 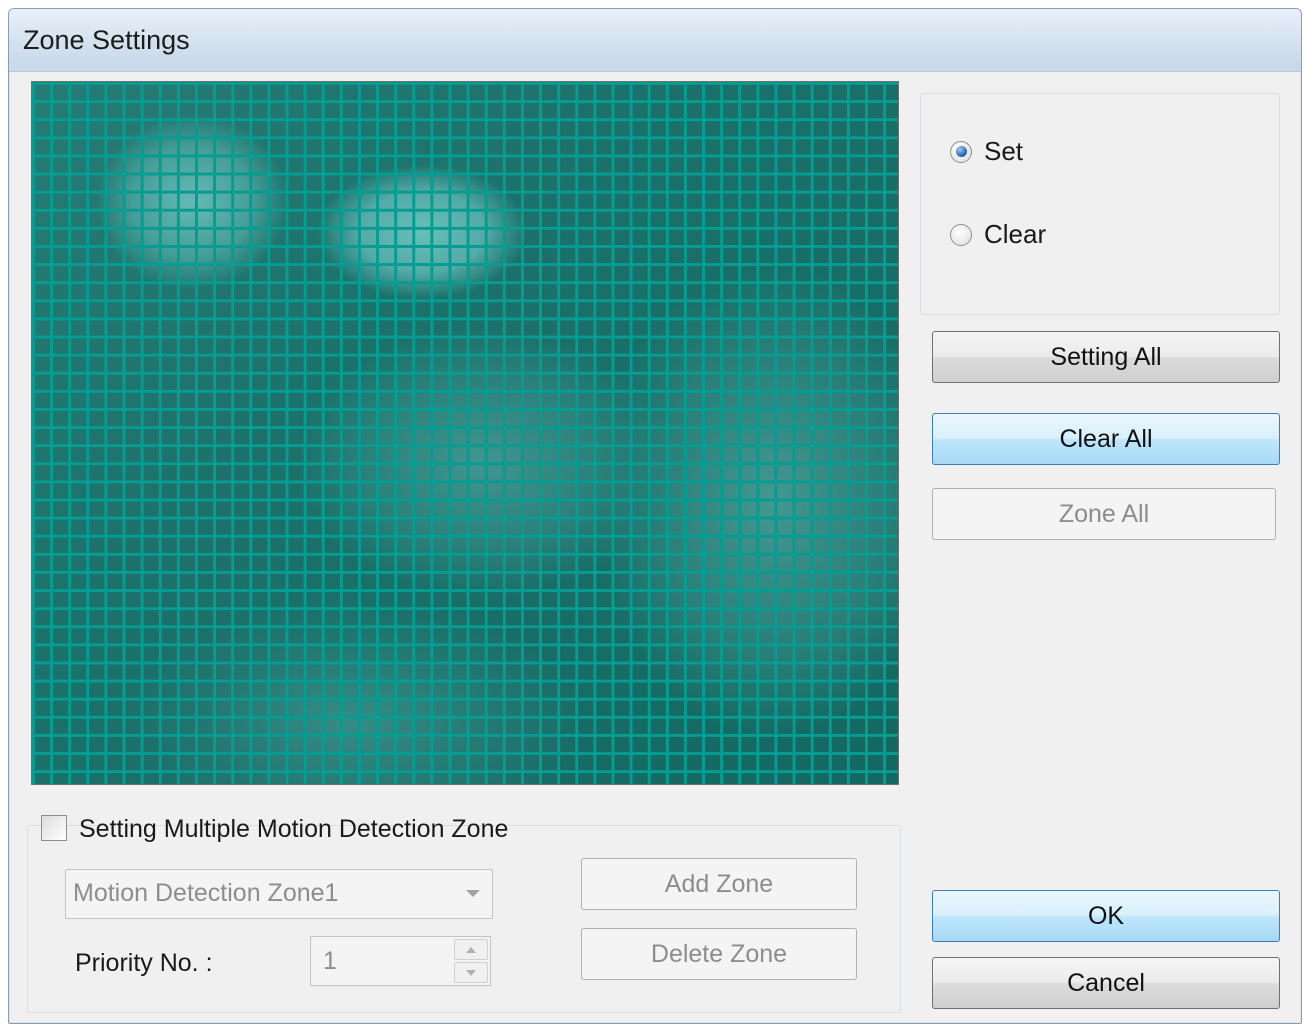 I want to click on add-zone-button: Add Zone, so click(x=719, y=884).